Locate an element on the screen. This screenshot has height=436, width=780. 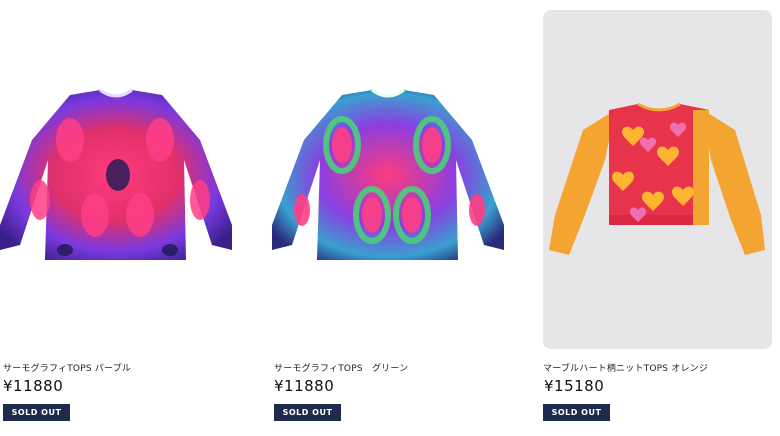
product-name: サーモグラフィTOPS パープル is located at coordinates (67, 367).